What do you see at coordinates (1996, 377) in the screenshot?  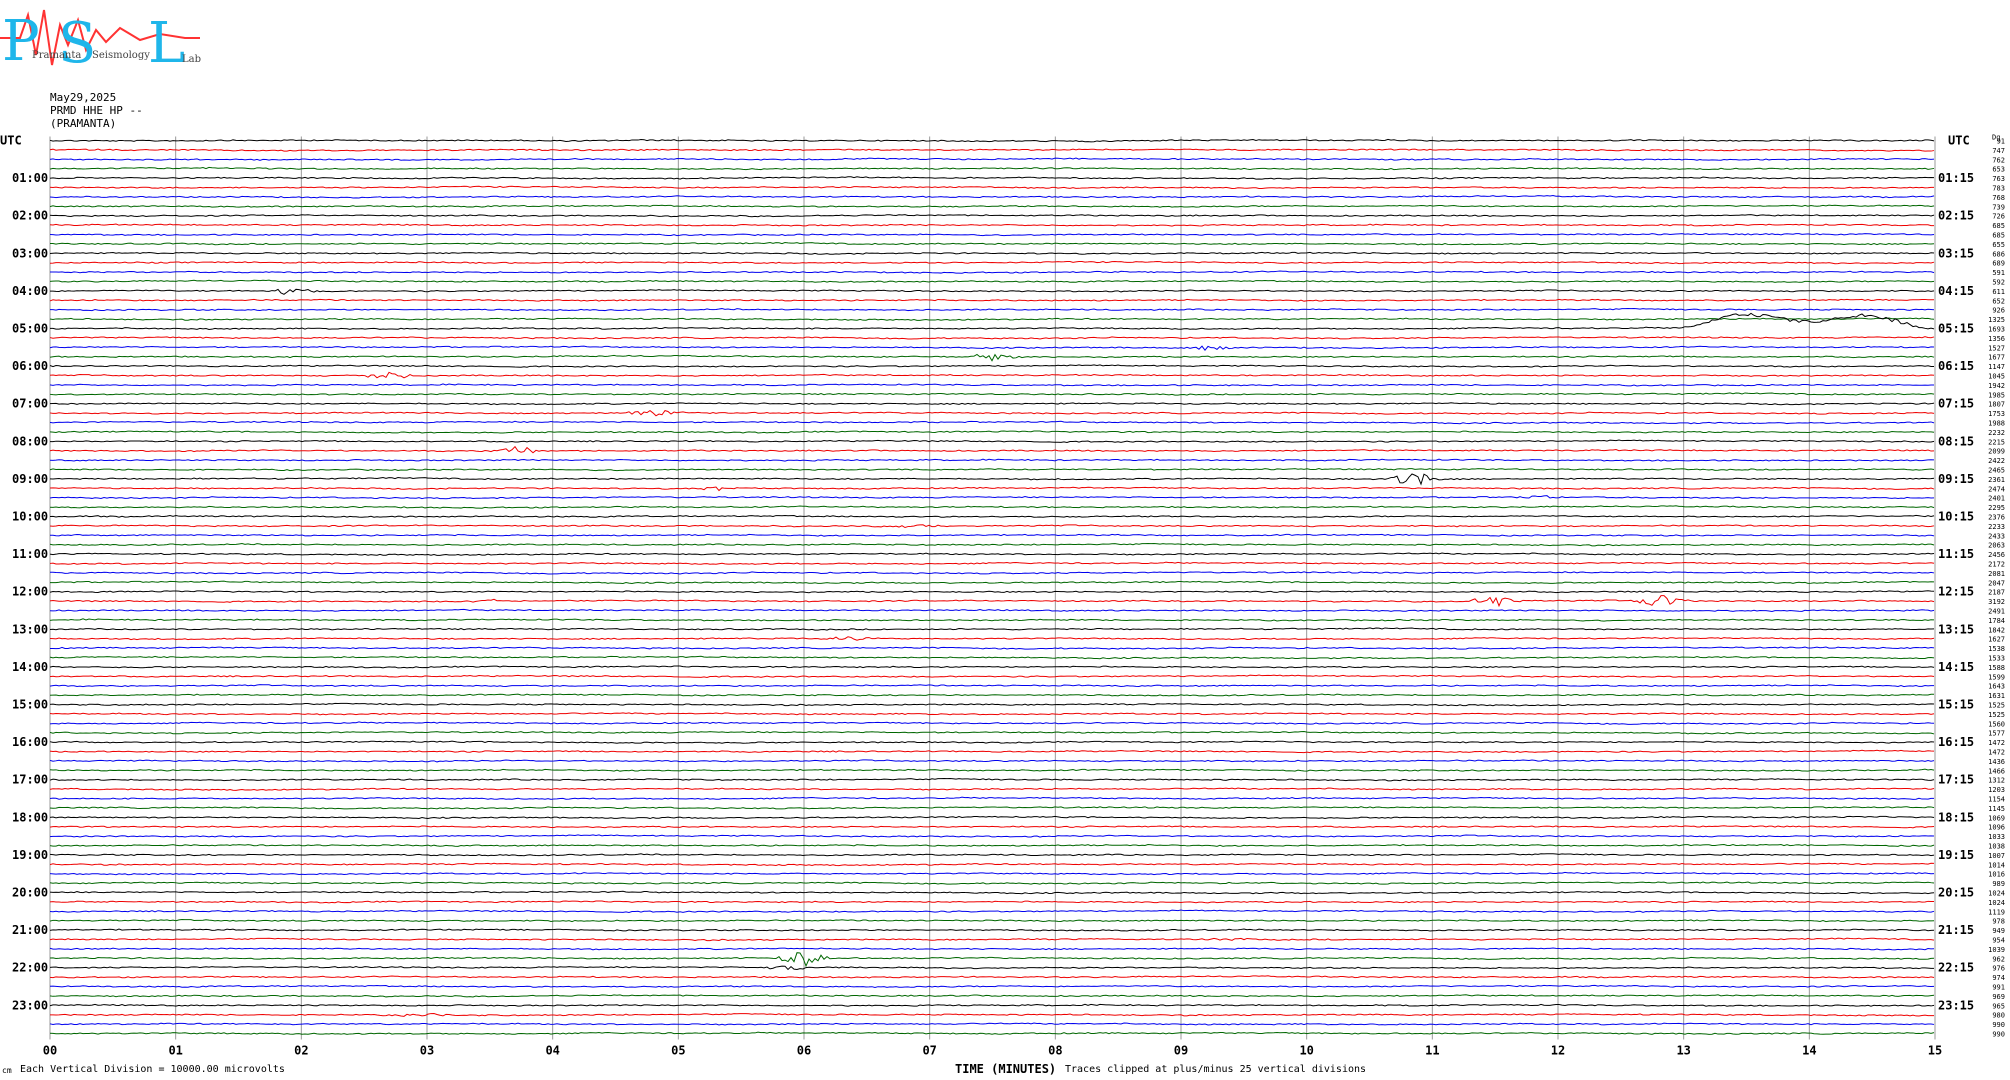 I see `trace-value-label: 1045` at bounding box center [1996, 377].